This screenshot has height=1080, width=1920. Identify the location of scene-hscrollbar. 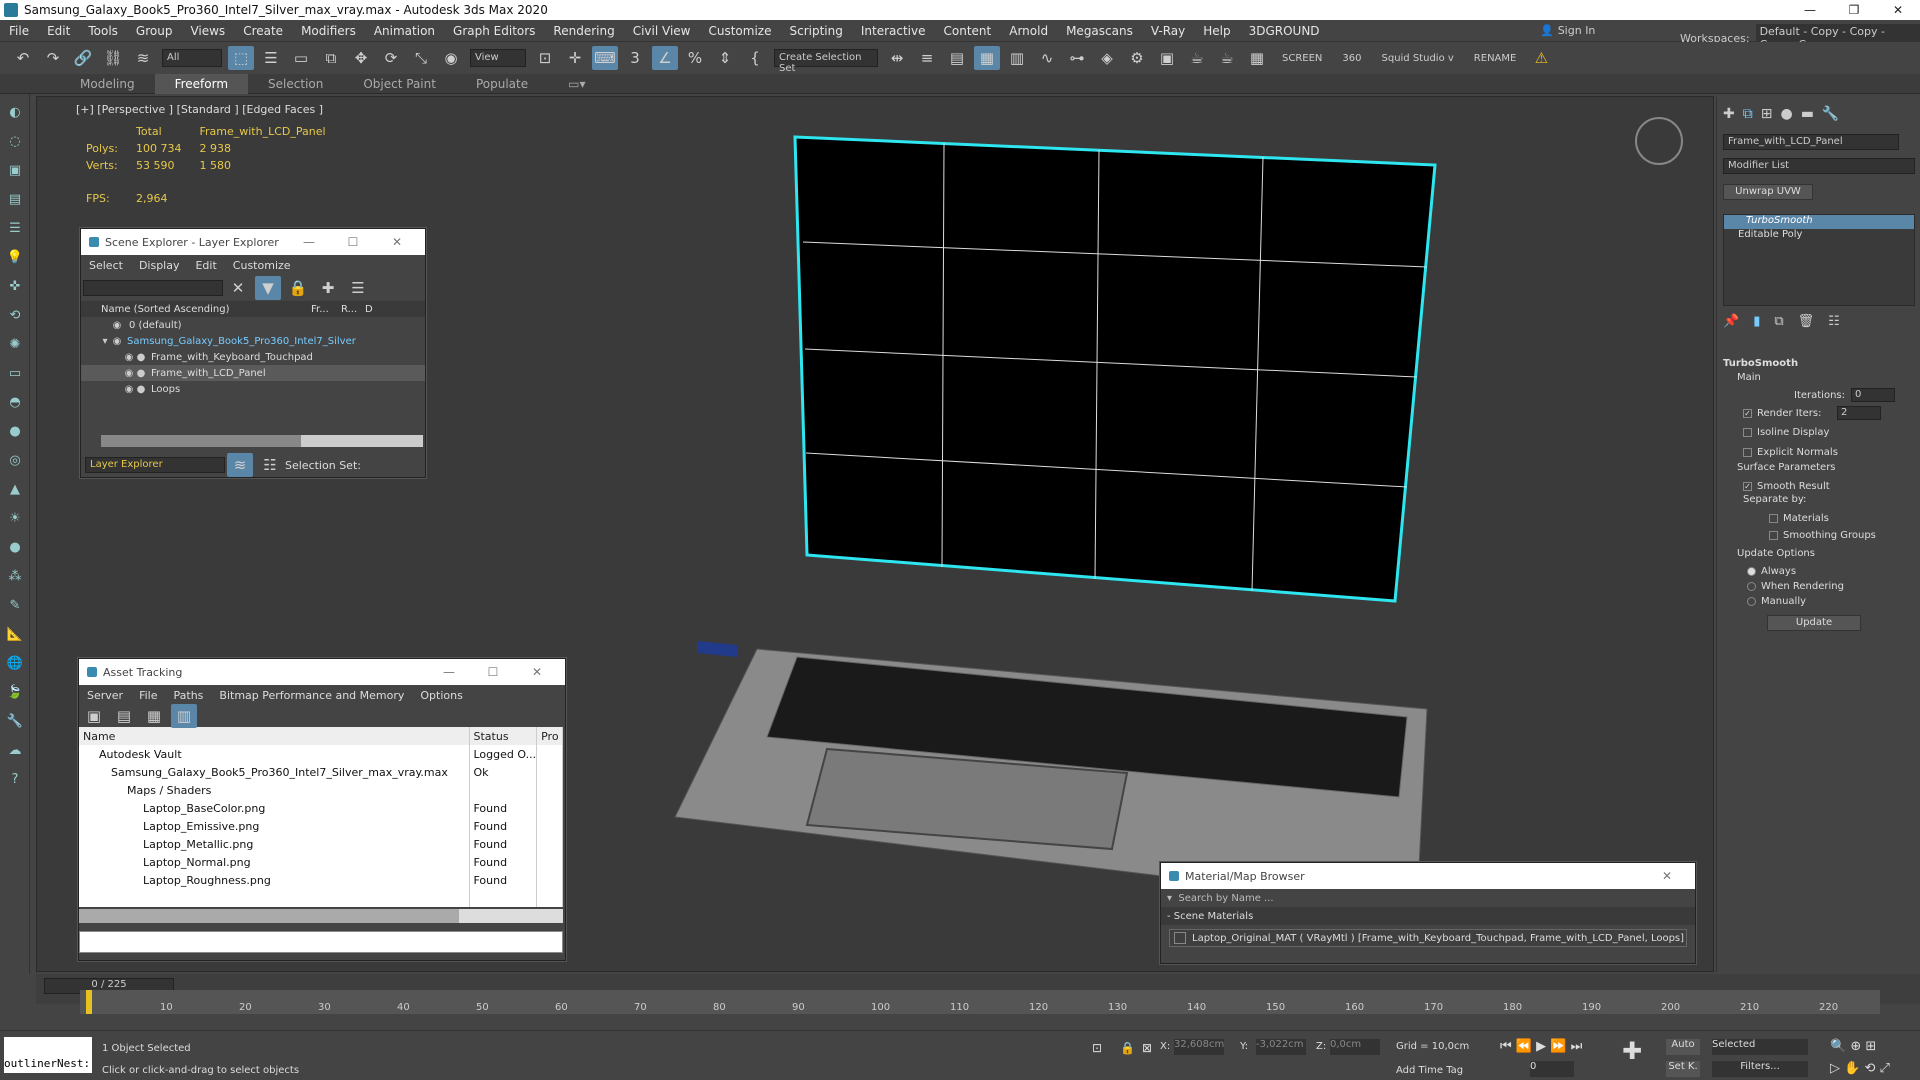
(262, 441).